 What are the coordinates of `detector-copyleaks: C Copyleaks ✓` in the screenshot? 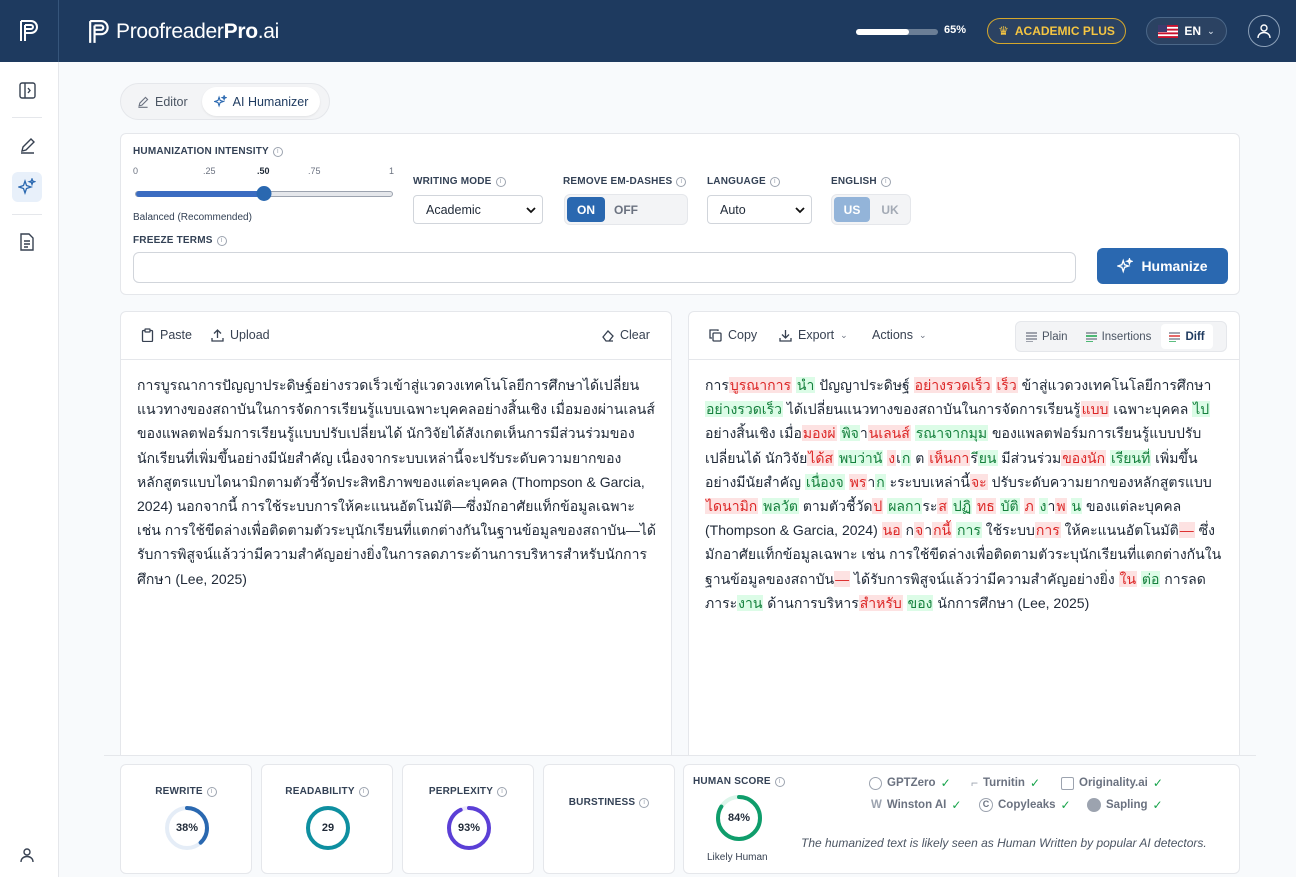 It's located at (1025, 805).